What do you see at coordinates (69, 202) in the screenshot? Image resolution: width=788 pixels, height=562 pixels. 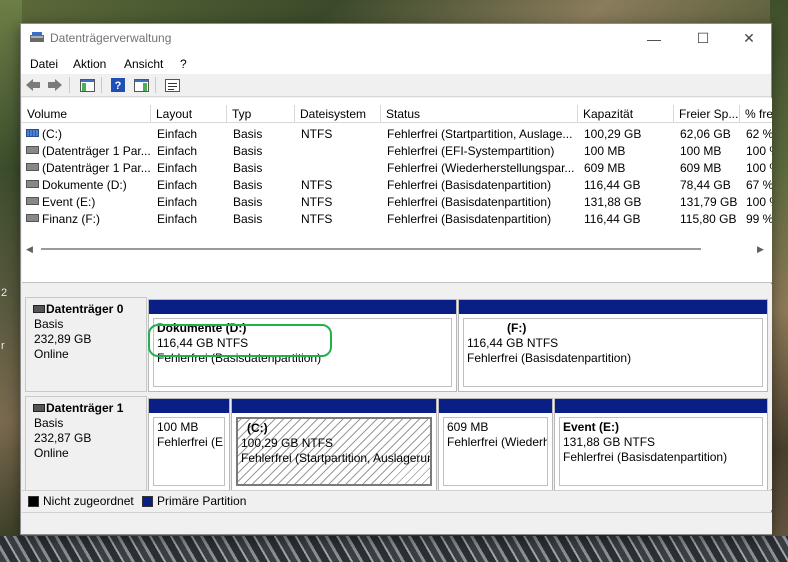 I see `volume-name: Event (E:)` at bounding box center [69, 202].